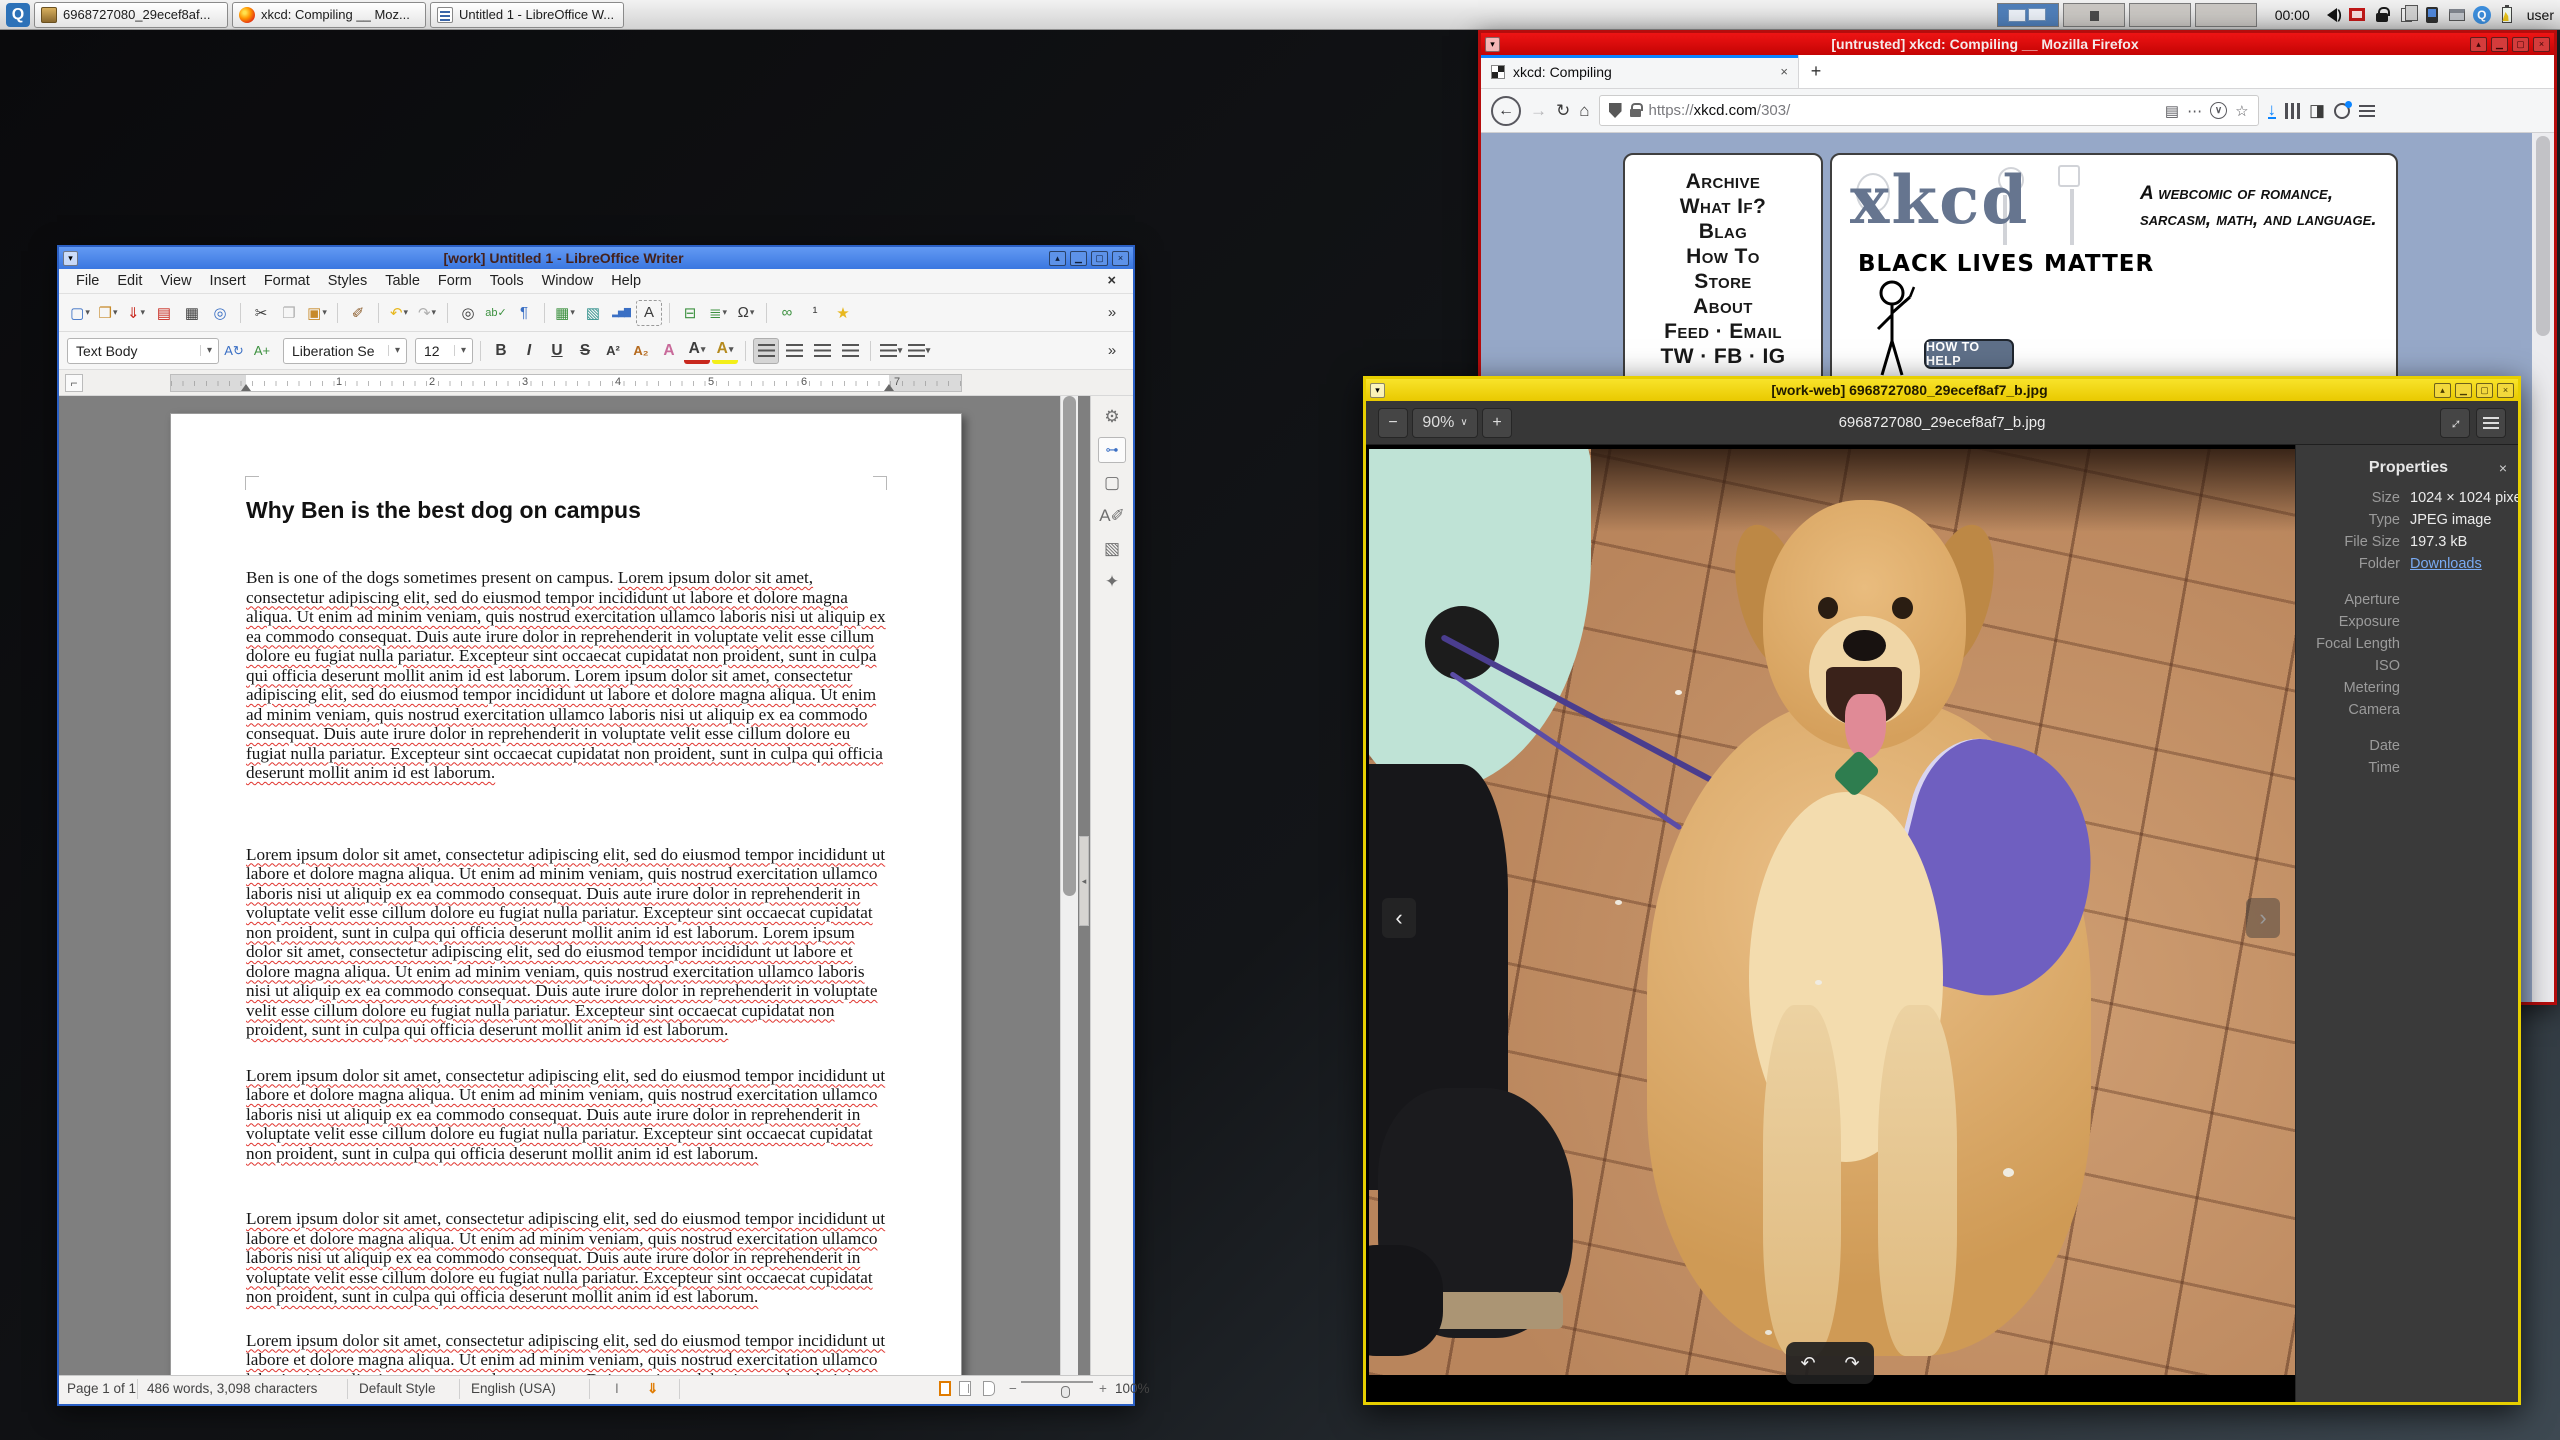  I want to click on devices-icon, so click(2432, 15).